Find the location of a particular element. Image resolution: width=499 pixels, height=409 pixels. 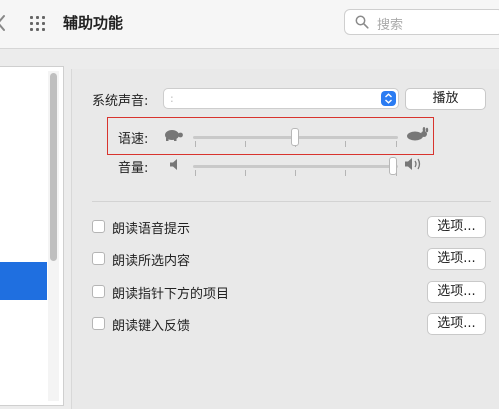

option-label: 朗读指针下方的项目 is located at coordinates (171, 294).